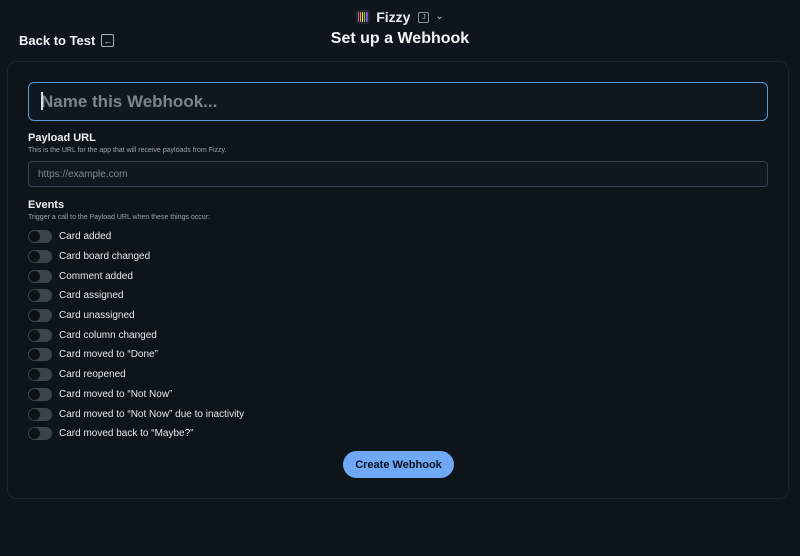  I want to click on event-row: Card board changed, so click(136, 257).